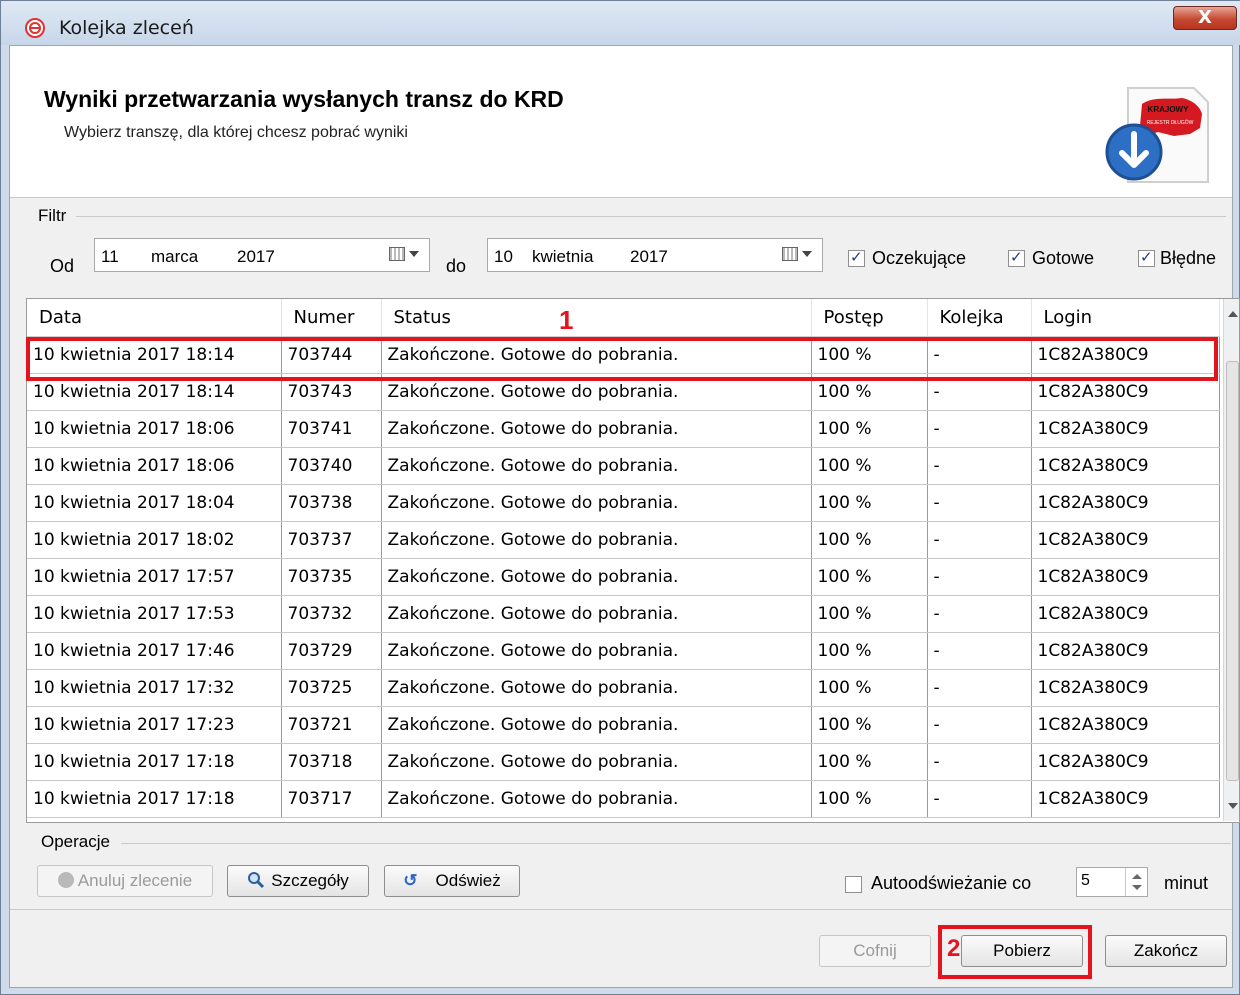  Describe the element at coordinates (919, 258) in the screenshot. I see `pending-checkbox-label: Oczekujące` at that location.